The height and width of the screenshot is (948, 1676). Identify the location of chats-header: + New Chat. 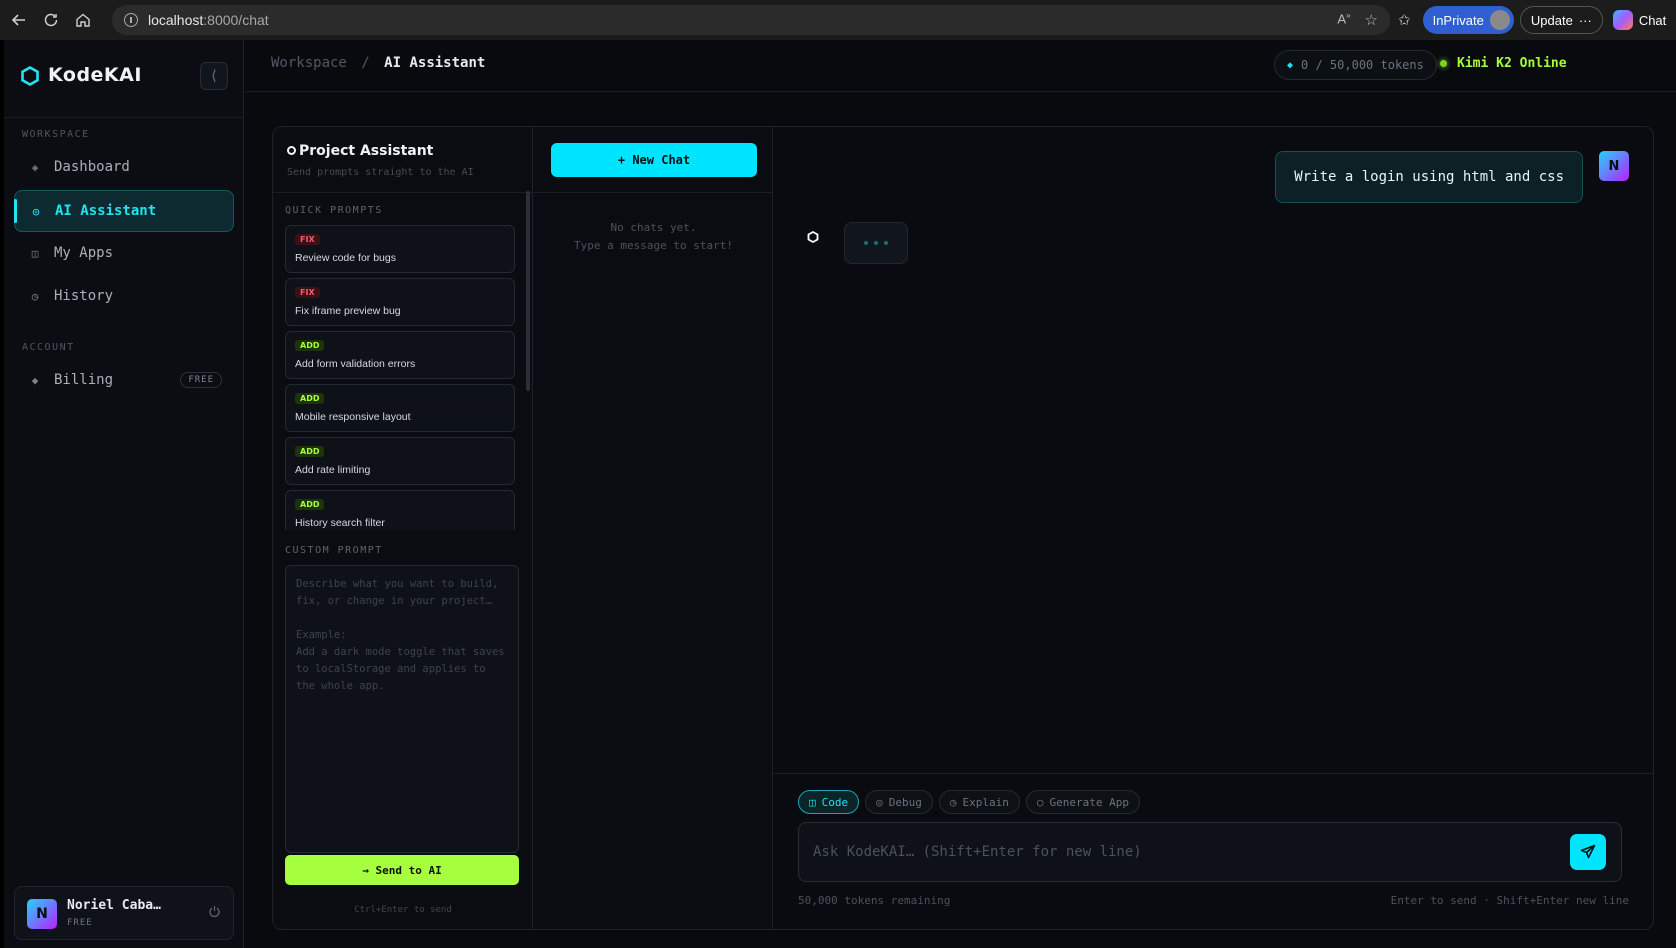
(653, 160).